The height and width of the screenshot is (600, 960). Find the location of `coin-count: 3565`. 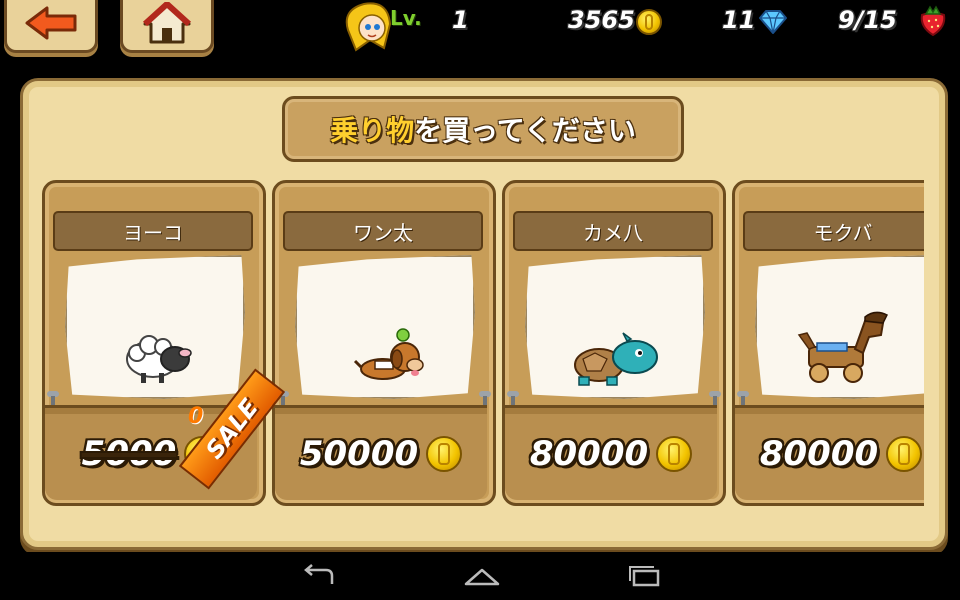

coin-count: 3565 is located at coordinates (601, 20).